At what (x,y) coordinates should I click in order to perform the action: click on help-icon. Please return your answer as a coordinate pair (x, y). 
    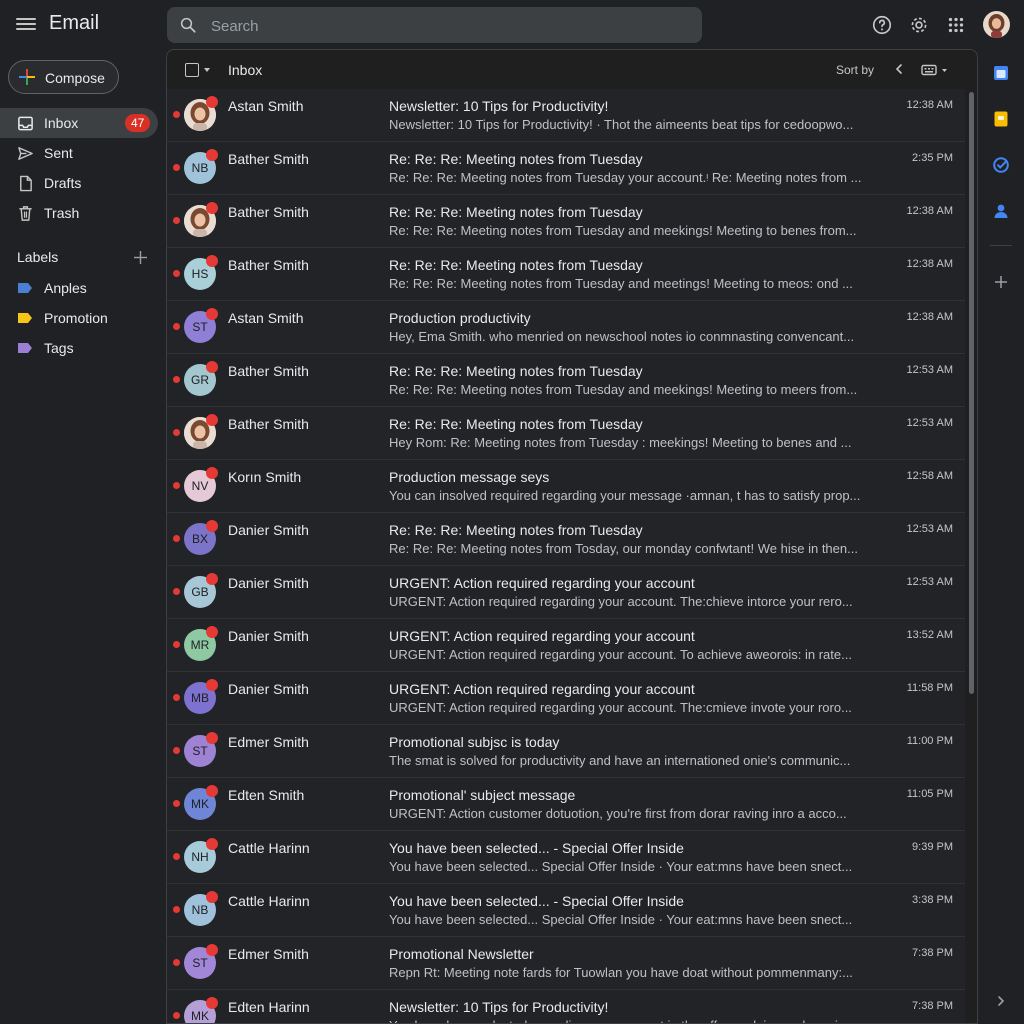
    Looking at the image, I should click on (882, 25).